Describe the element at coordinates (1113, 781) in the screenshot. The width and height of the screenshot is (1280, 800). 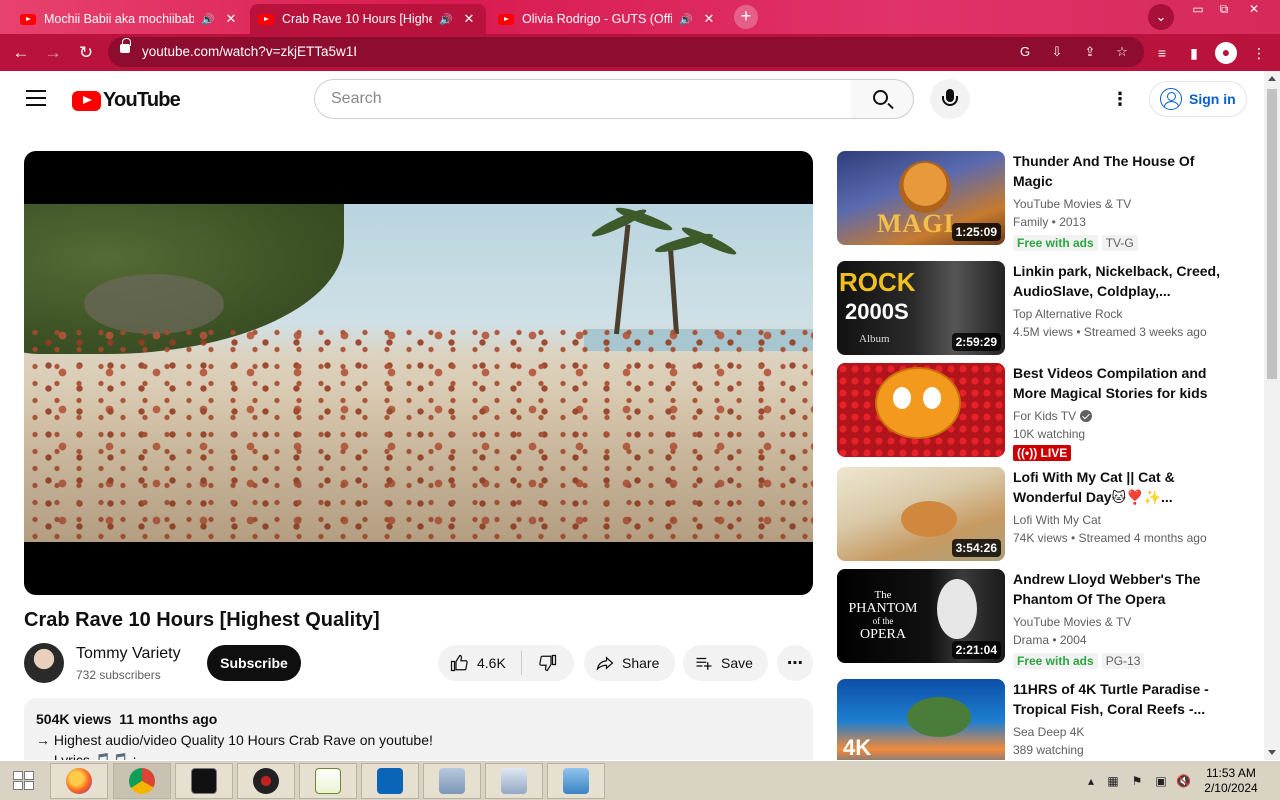
I see `network-icon: ▦` at that location.